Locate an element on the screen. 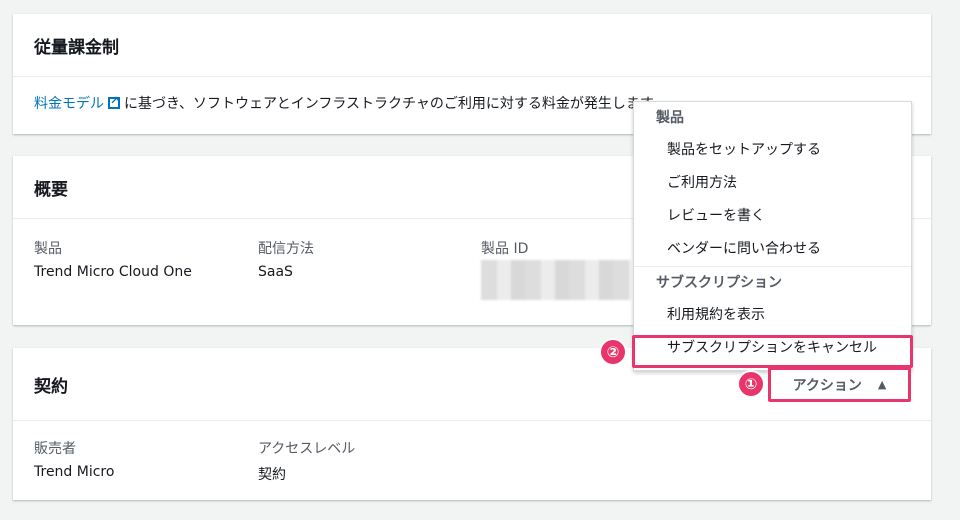 The height and width of the screenshot is (520, 960). menu-group-subscription: サブスクリプション is located at coordinates (719, 283).